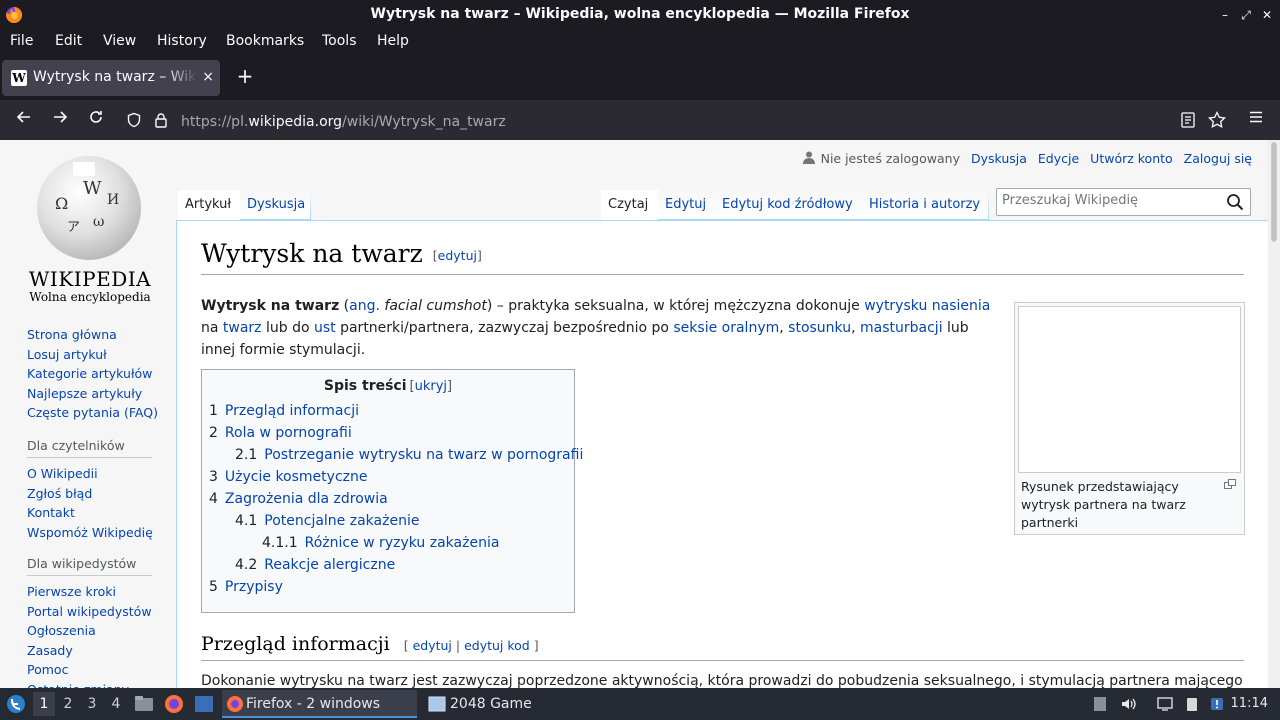 This screenshot has height=720, width=1280. What do you see at coordinates (388, 411) in the screenshot?
I see `toc-item: 1 Przegląd informacji` at bounding box center [388, 411].